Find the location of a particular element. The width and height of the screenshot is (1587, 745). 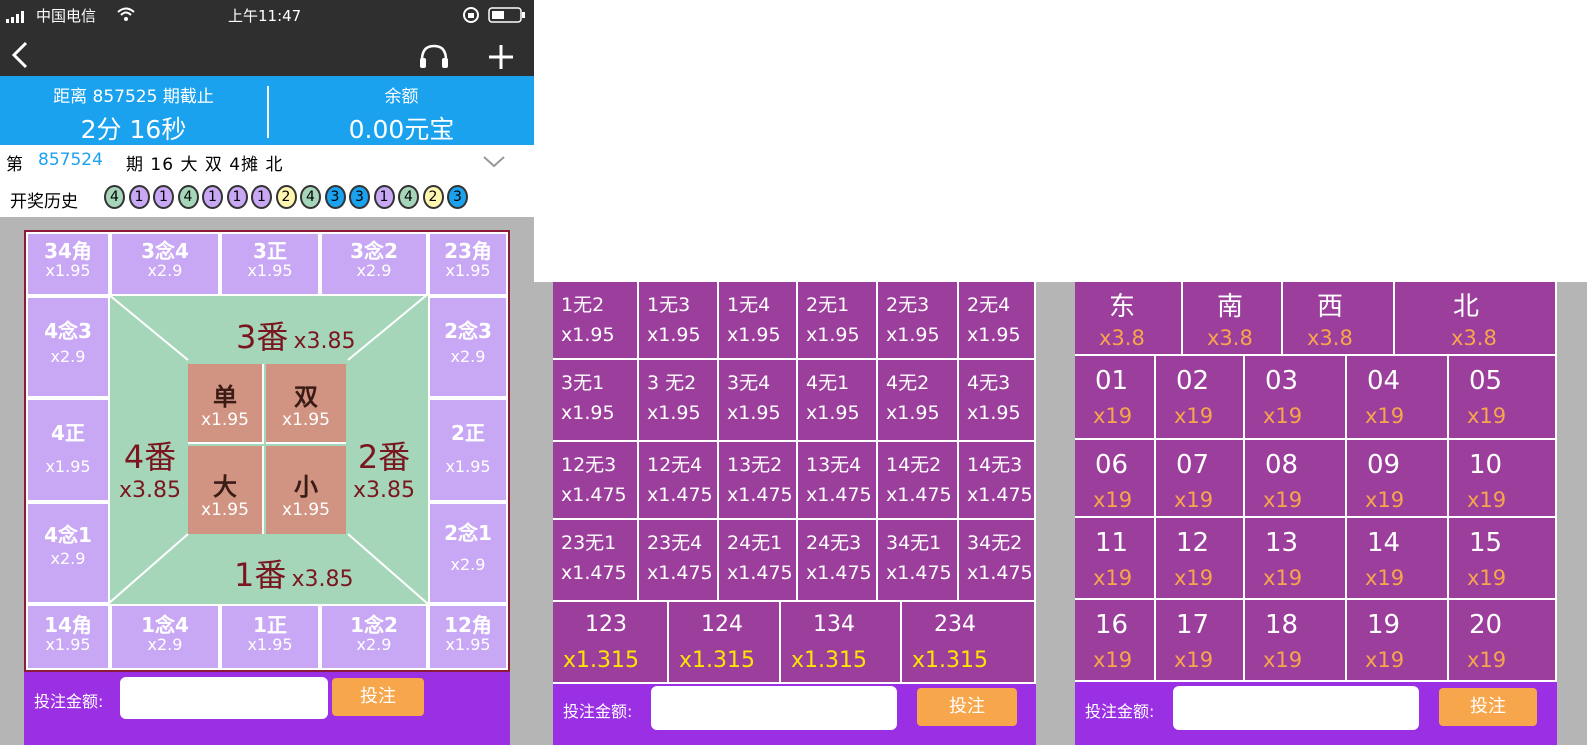

bet-3-zheng: 3正 x1.95 is located at coordinates (270, 264).